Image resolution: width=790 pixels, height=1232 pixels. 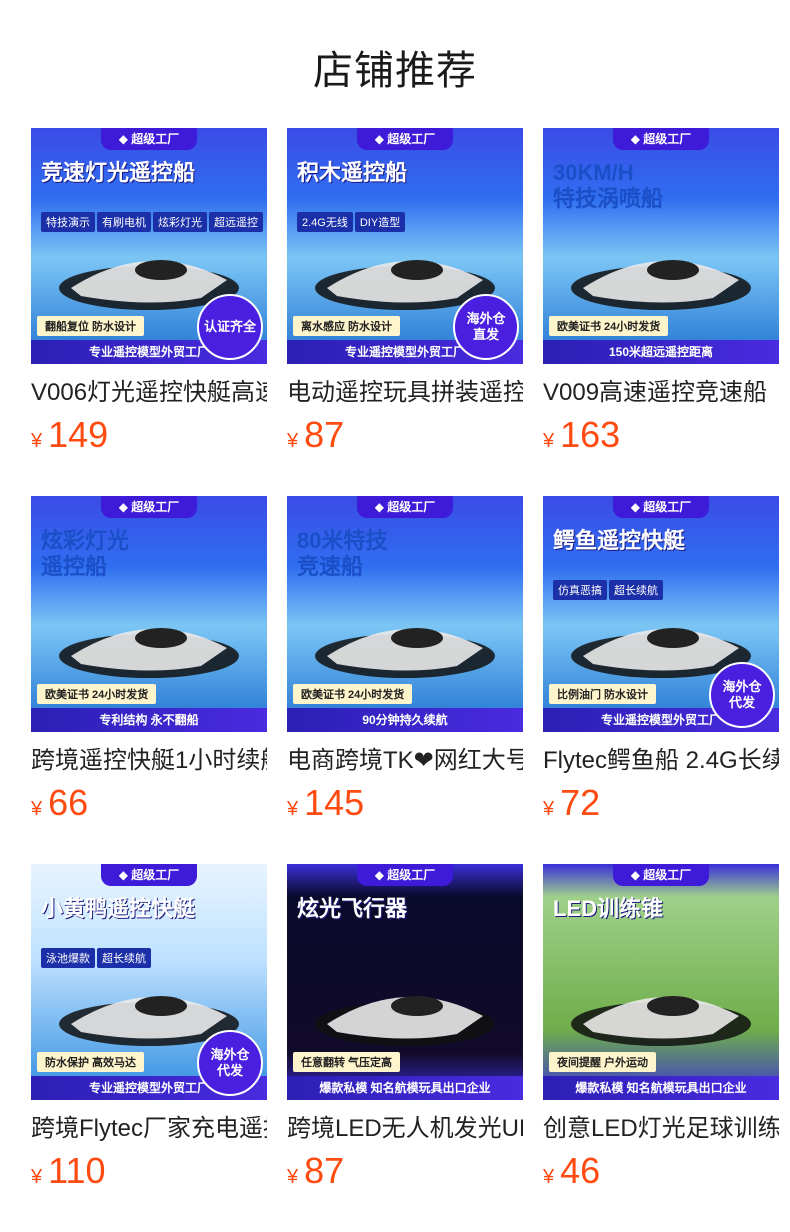 I want to click on product-image: ◆ 超级工厂 80米特技 竞速船欧美证书 24小时发货 90分钟持久续航, so click(x=405, y=614).